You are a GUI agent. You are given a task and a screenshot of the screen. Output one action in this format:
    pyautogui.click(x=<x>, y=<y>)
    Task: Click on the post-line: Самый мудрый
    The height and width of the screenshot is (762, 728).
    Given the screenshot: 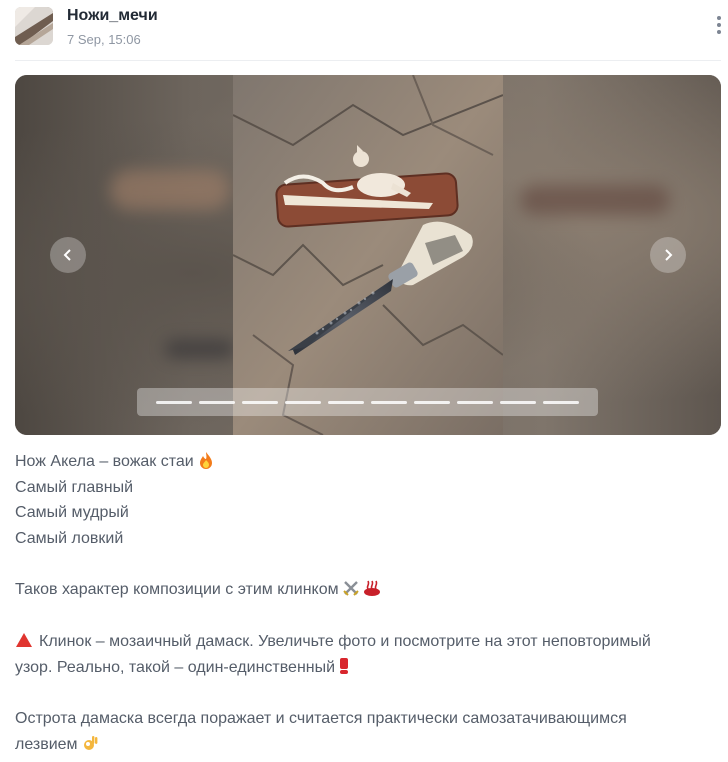 What is the action you would take?
    pyautogui.click(x=72, y=513)
    